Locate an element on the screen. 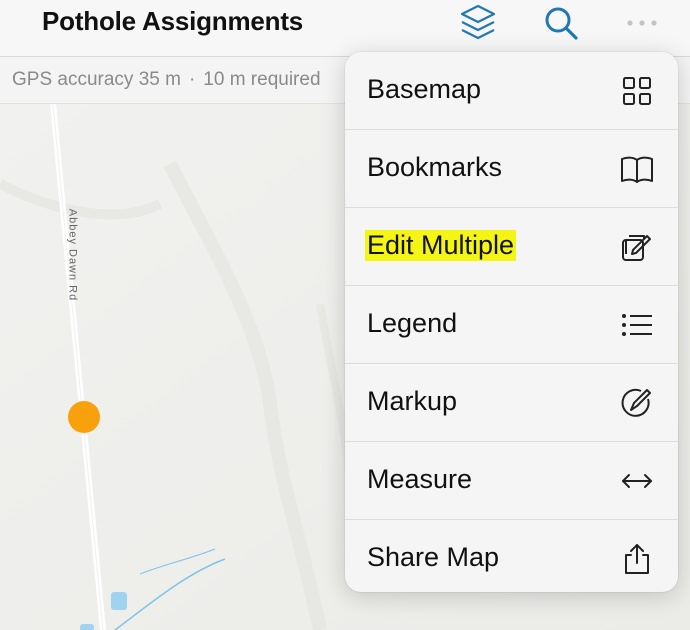 The image size is (690, 630). search-icon is located at coordinates (561, 23).